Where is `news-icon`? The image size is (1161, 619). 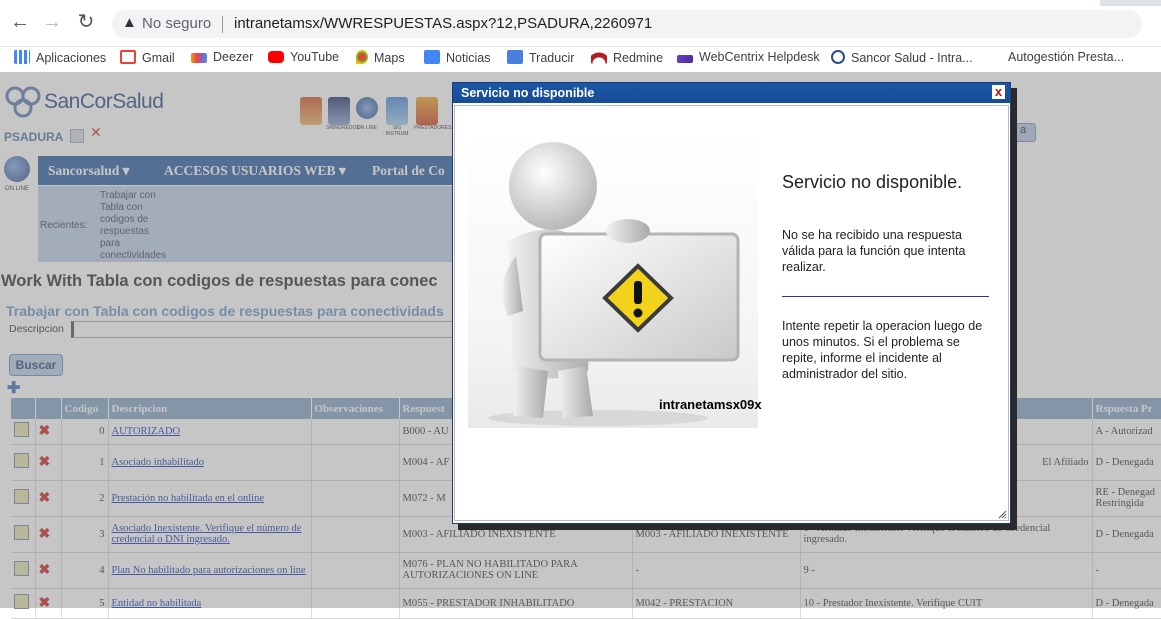 news-icon is located at coordinates (432, 57).